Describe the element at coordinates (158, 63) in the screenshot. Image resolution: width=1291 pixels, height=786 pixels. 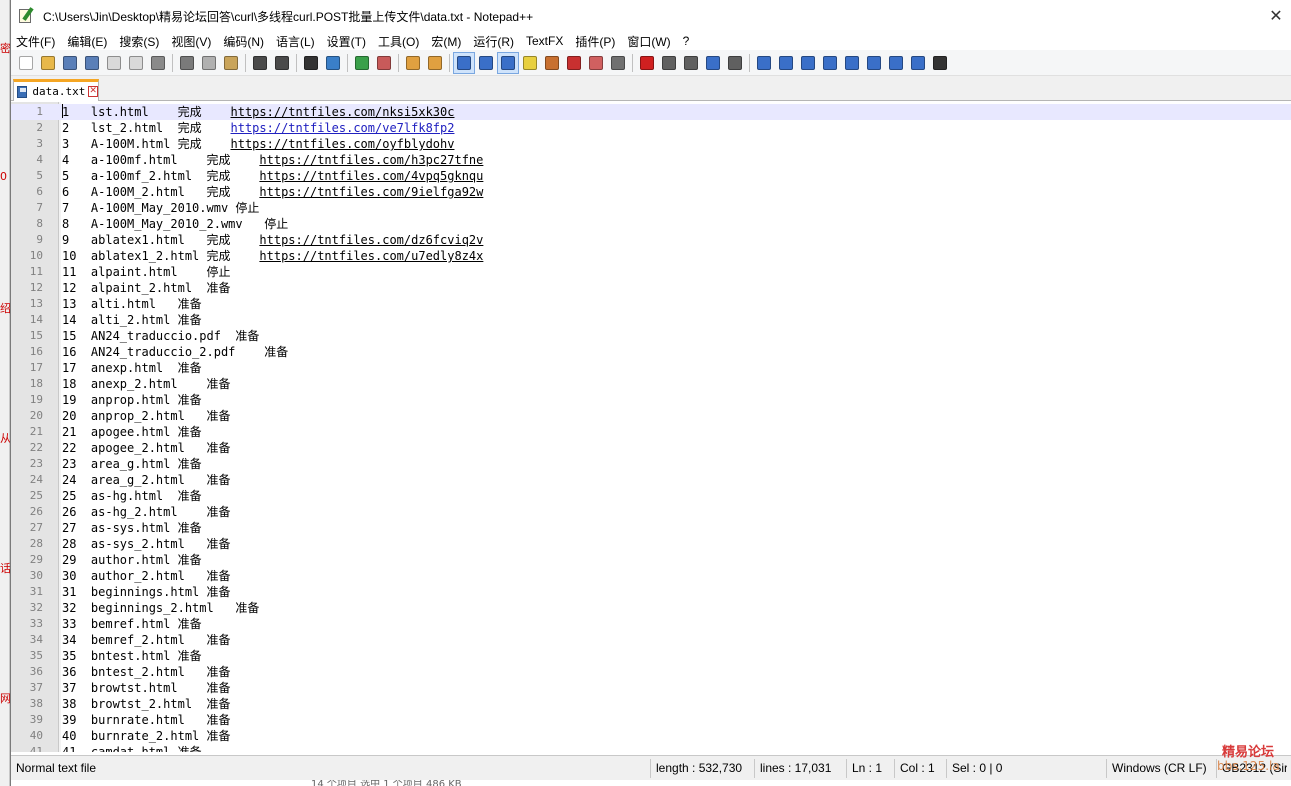
I see `print-button` at that location.